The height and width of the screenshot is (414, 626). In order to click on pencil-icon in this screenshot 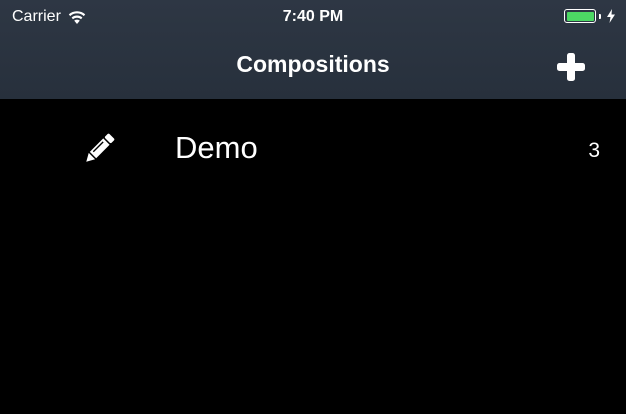, I will do `click(99, 149)`.